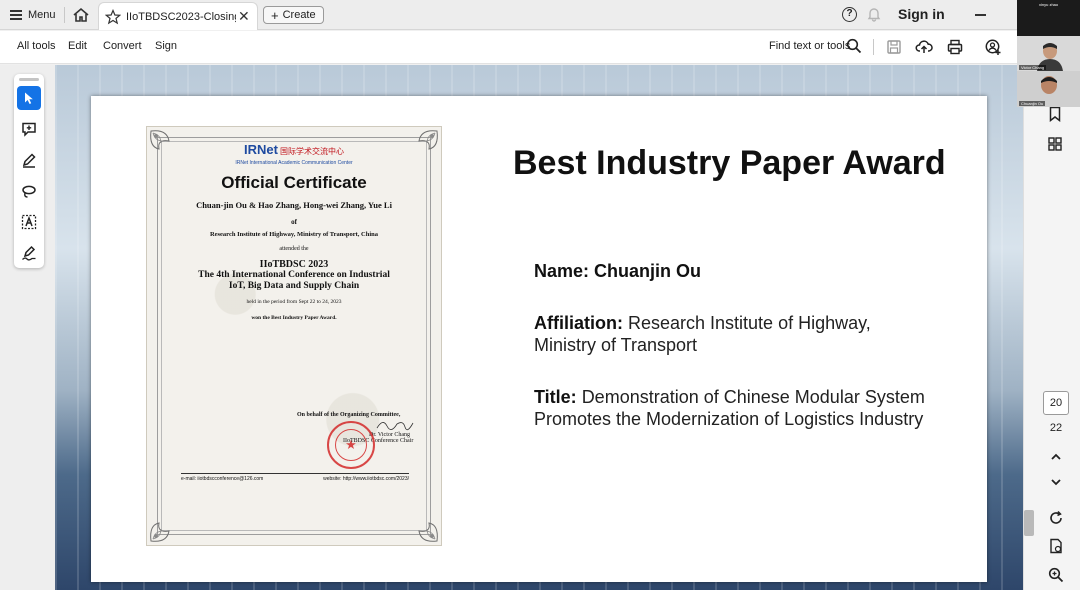  I want to click on home-icon, so click(81, 15).